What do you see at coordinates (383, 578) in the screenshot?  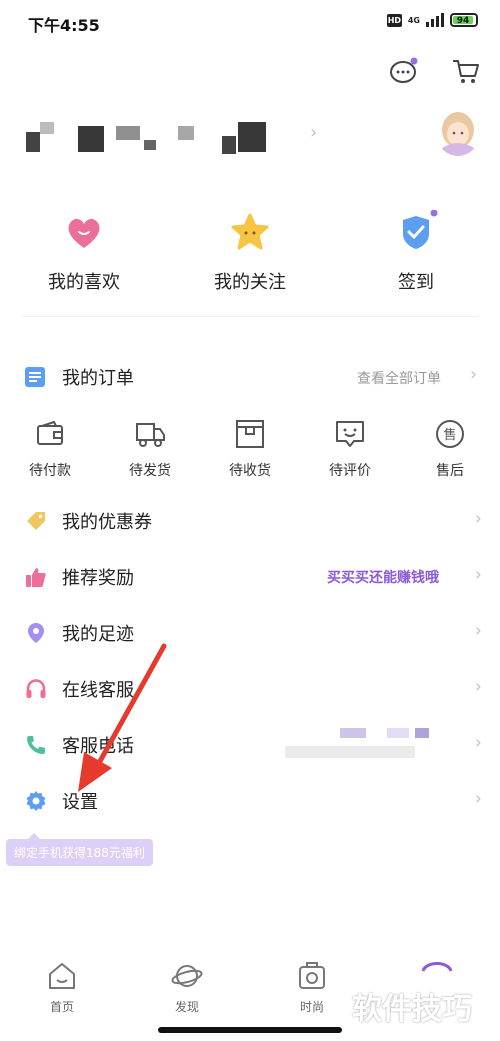 I see `referral-promo-text: 买买买还能赚钱哦` at bounding box center [383, 578].